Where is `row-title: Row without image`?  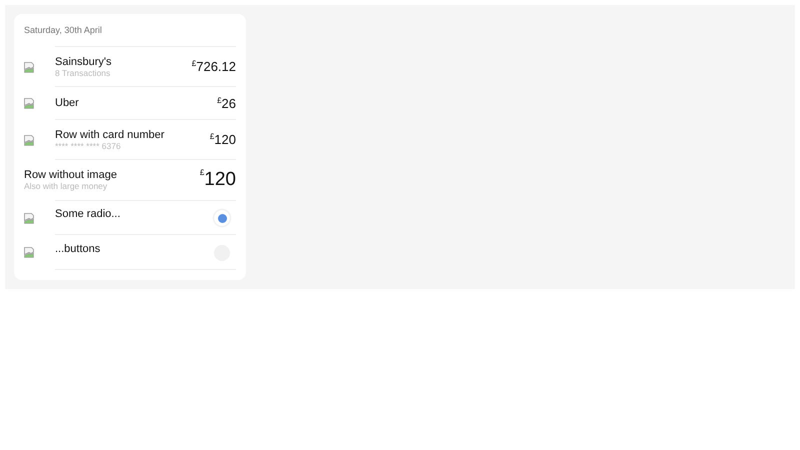 row-title: Row without image is located at coordinates (70, 175).